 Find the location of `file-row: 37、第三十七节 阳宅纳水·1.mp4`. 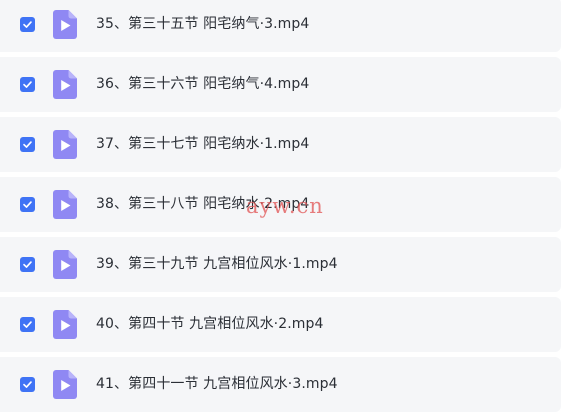

file-row: 37、第三十七节 阳宅纳水·1.mp4 is located at coordinates (280, 144).